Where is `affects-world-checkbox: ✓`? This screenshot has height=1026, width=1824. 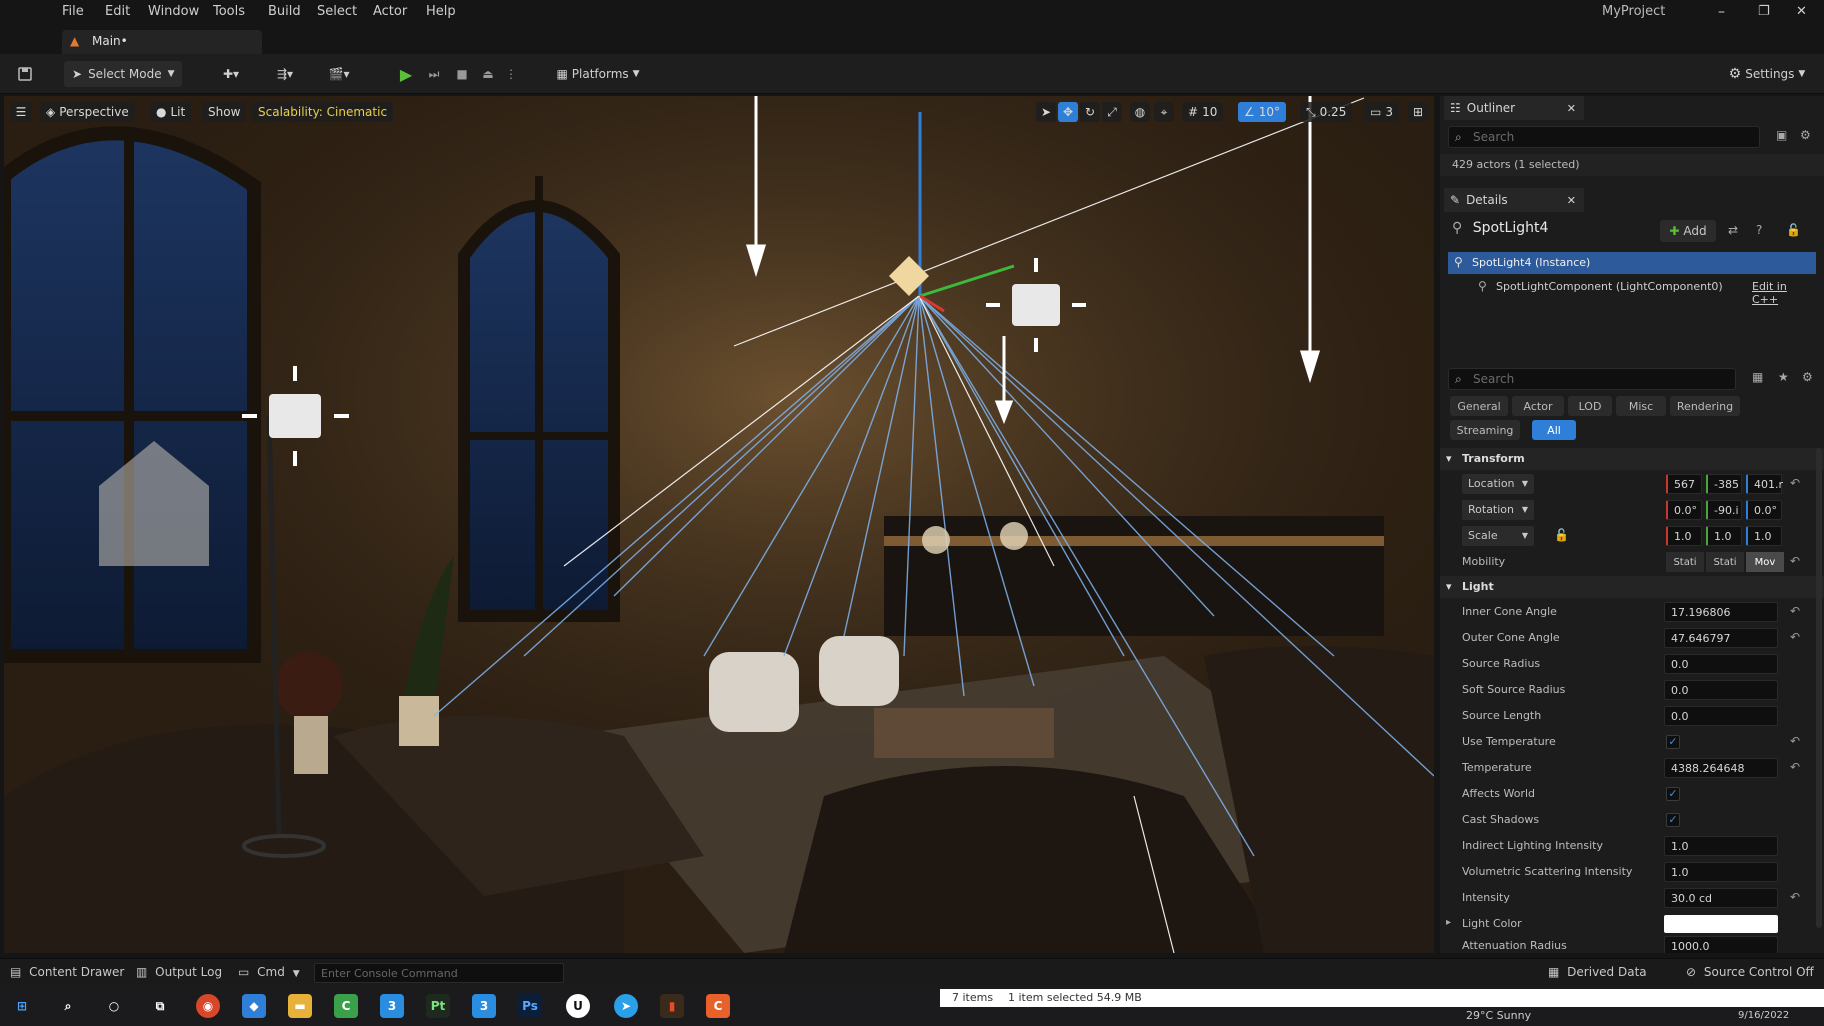 affects-world-checkbox: ✓ is located at coordinates (1673, 794).